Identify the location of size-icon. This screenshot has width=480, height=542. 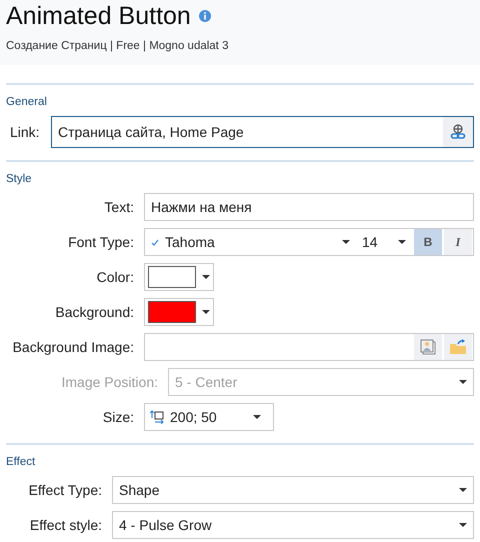
(157, 417).